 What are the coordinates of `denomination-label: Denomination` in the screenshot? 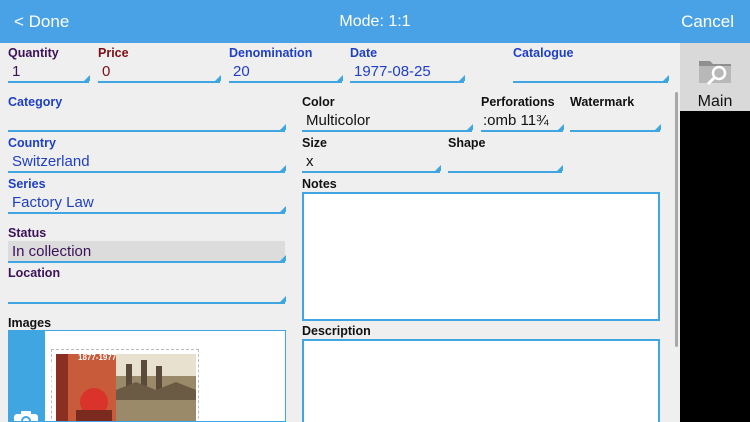 It's located at (271, 53).